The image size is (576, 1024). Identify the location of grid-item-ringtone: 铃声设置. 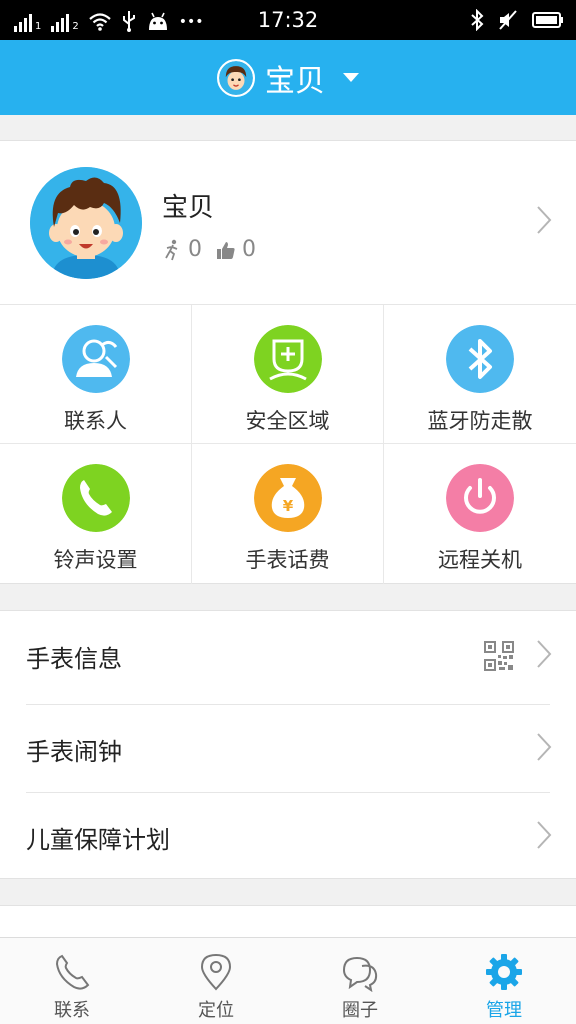
(96, 514).